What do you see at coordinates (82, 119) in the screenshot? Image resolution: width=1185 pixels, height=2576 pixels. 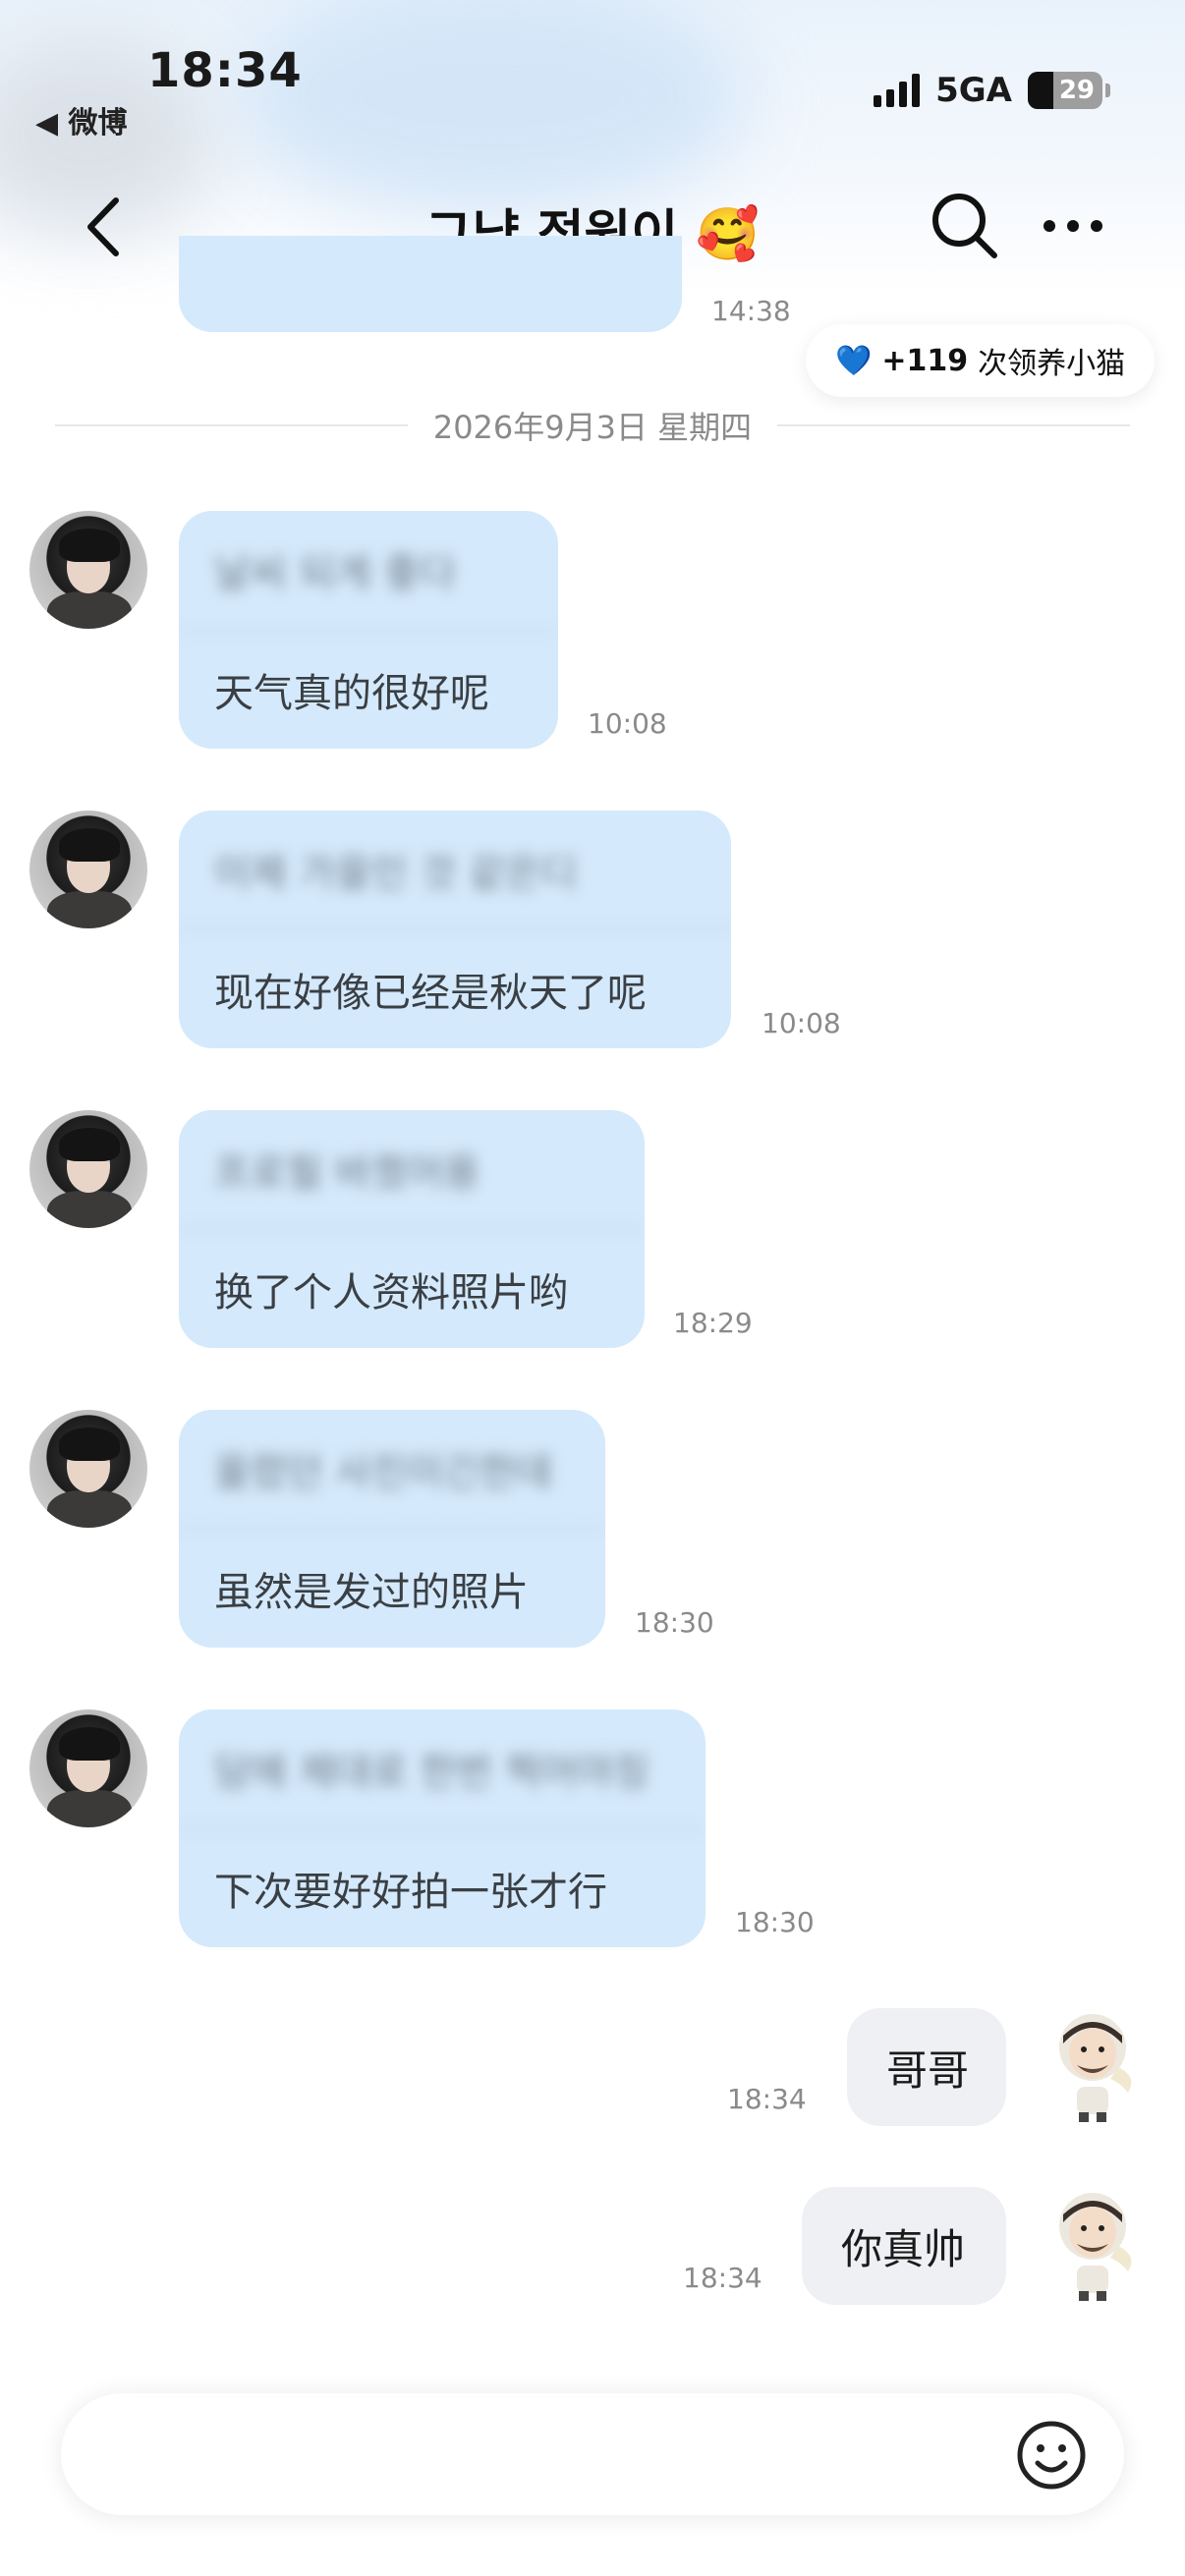 I see `back-to-app-link: ◀ 微博` at bounding box center [82, 119].